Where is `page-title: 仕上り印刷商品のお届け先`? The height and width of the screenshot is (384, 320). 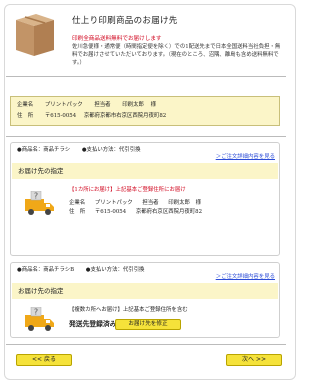
page-title: 仕上り印刷商品のお届け先 is located at coordinates (125, 21).